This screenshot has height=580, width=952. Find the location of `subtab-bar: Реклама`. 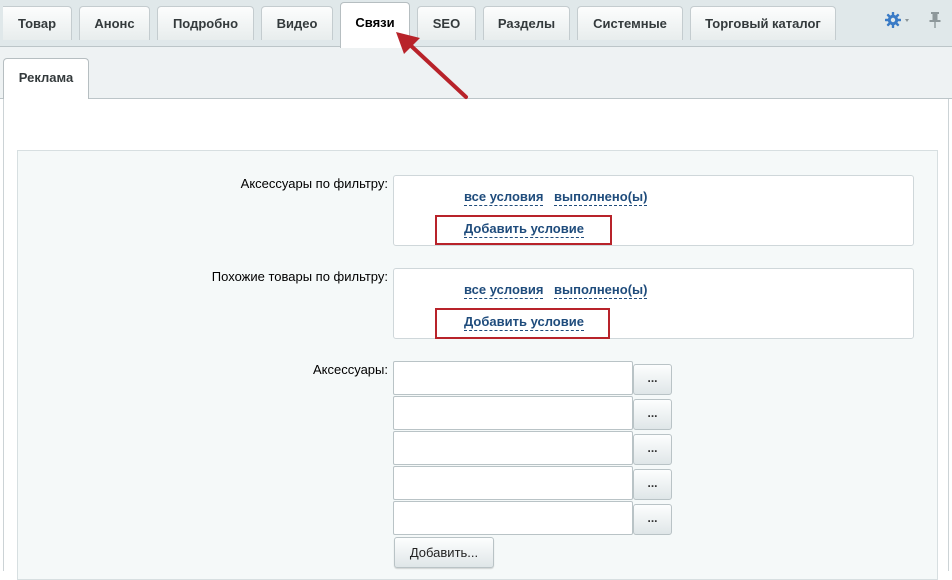

subtab-bar: Реклама is located at coordinates (476, 73).